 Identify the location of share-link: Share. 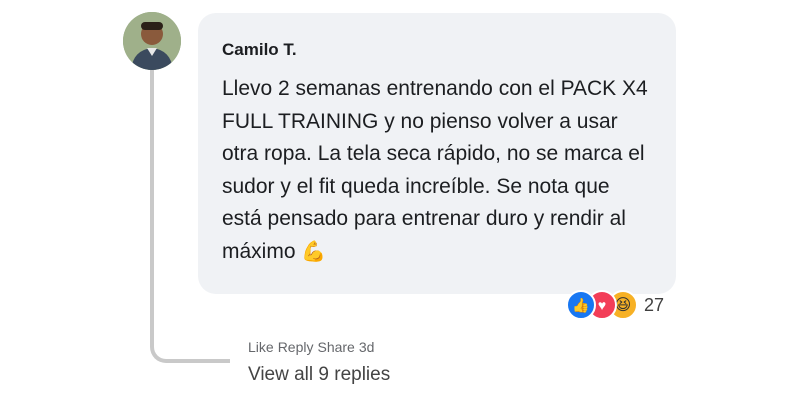
(335, 347).